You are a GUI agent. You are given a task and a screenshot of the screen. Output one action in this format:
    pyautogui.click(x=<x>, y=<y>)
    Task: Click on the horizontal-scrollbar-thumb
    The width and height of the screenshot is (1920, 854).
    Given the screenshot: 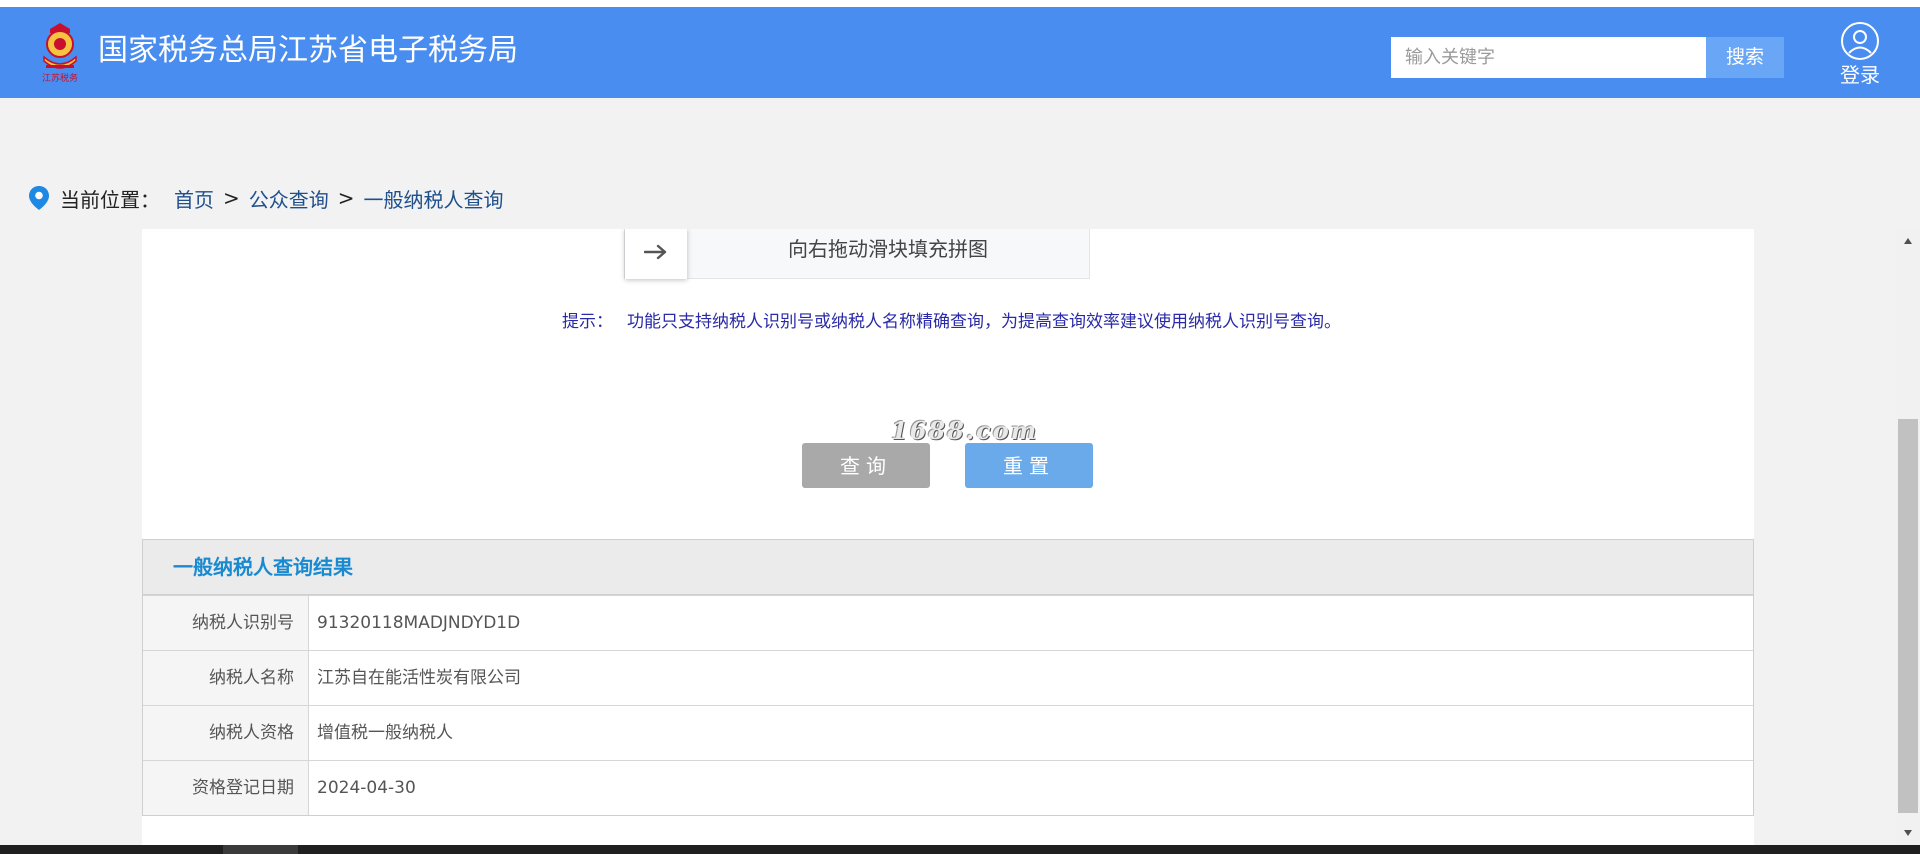 What is the action you would take?
    pyautogui.click(x=260, y=849)
    